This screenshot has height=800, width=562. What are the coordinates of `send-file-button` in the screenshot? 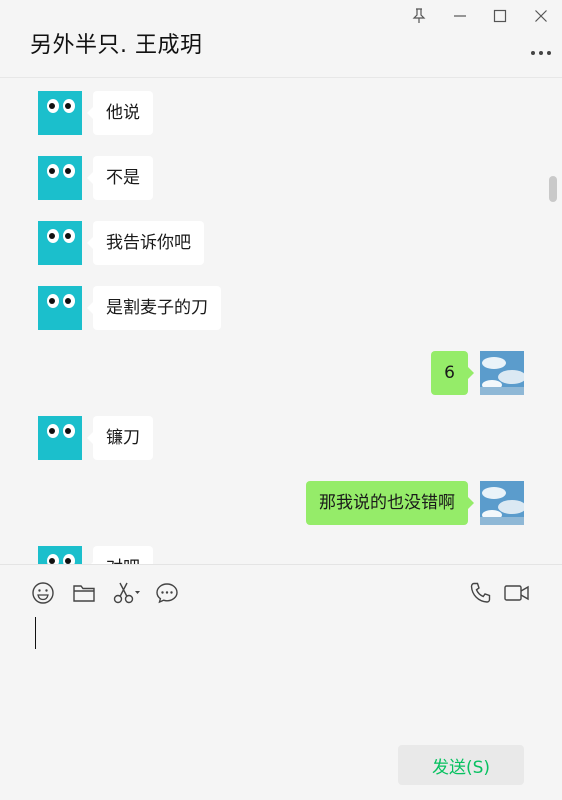 It's located at (84, 593).